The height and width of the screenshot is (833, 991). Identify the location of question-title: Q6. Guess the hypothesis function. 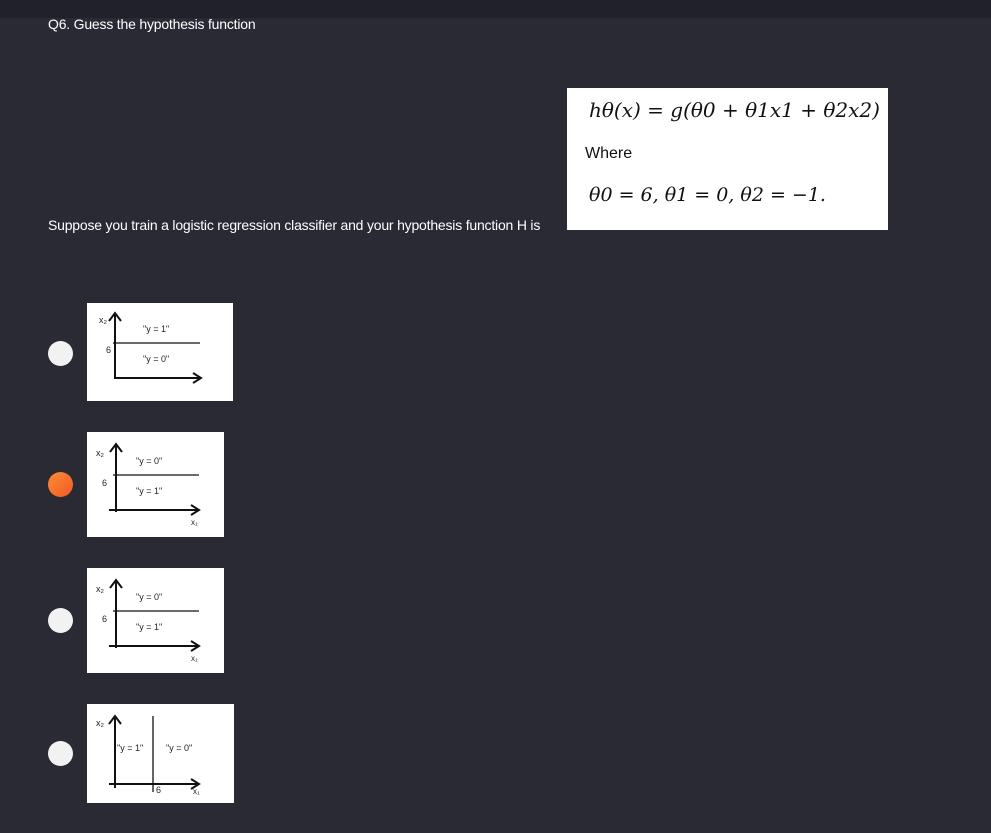
(152, 24).